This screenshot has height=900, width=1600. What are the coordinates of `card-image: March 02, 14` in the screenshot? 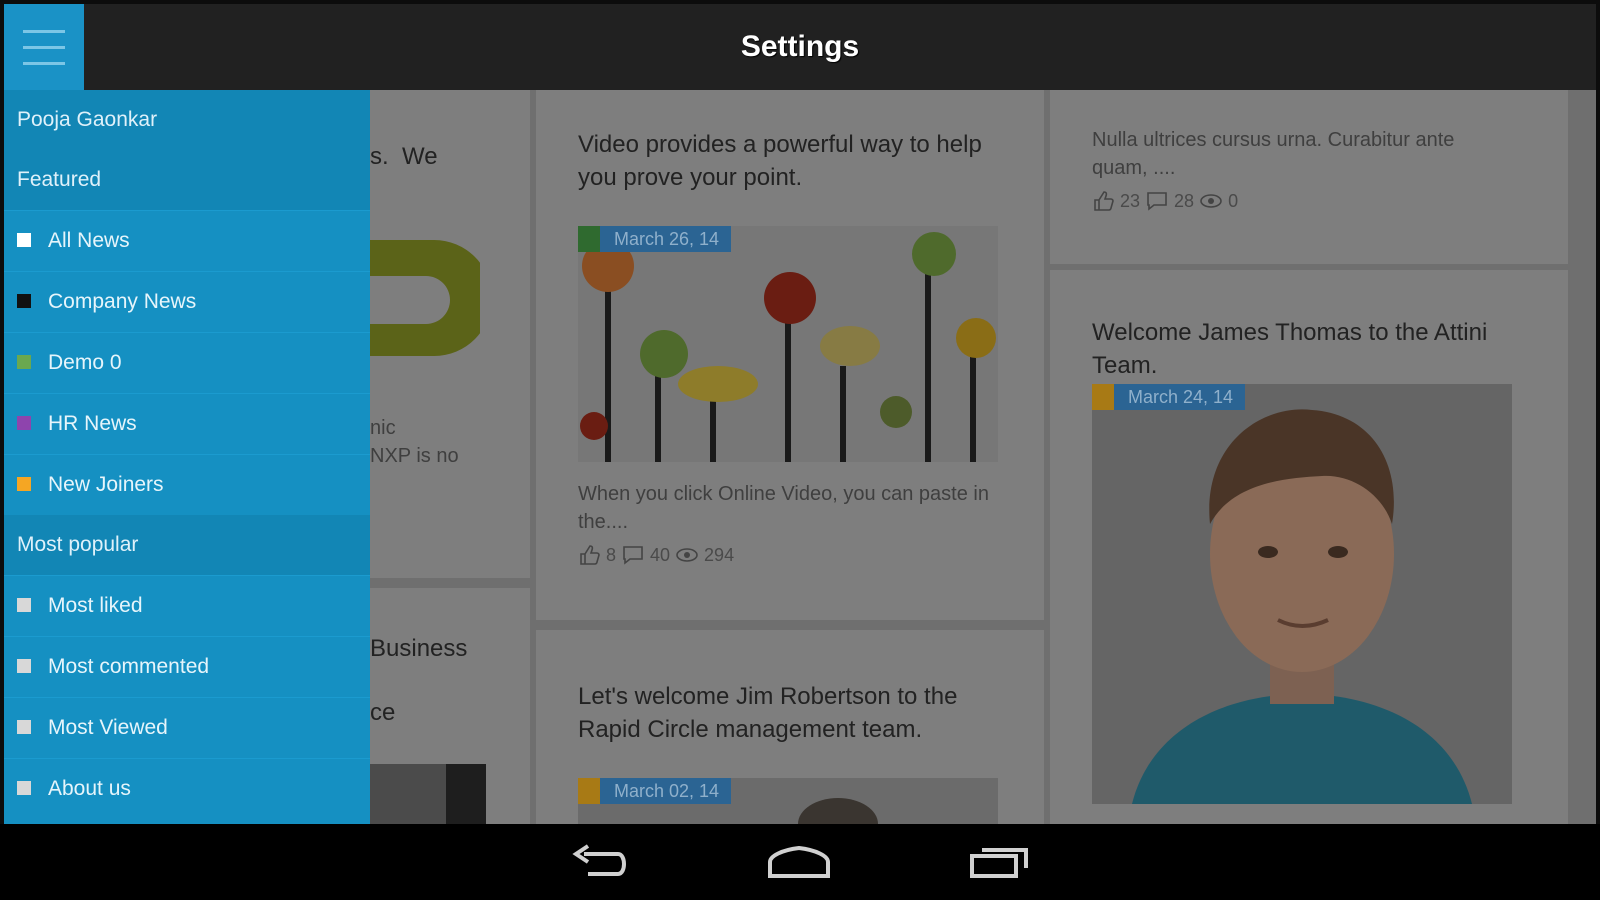 It's located at (788, 801).